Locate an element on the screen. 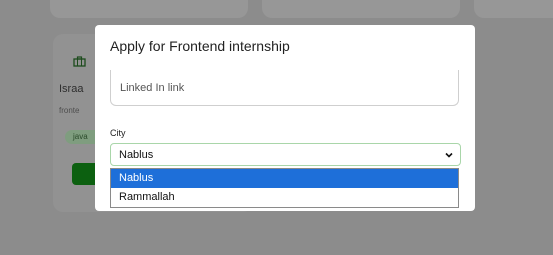 This screenshot has width=553, height=255. linkedin-input: Linked In link is located at coordinates (284, 88).